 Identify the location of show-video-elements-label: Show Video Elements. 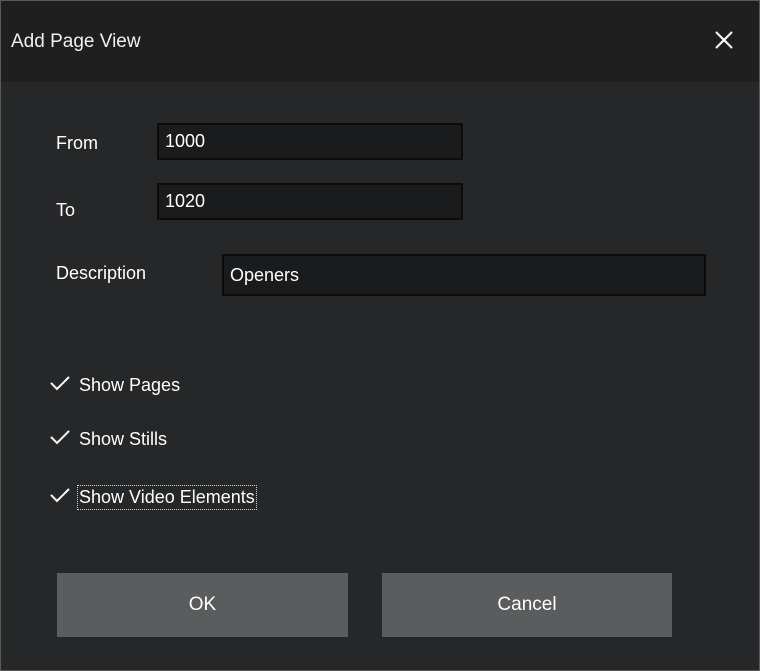
(167, 497).